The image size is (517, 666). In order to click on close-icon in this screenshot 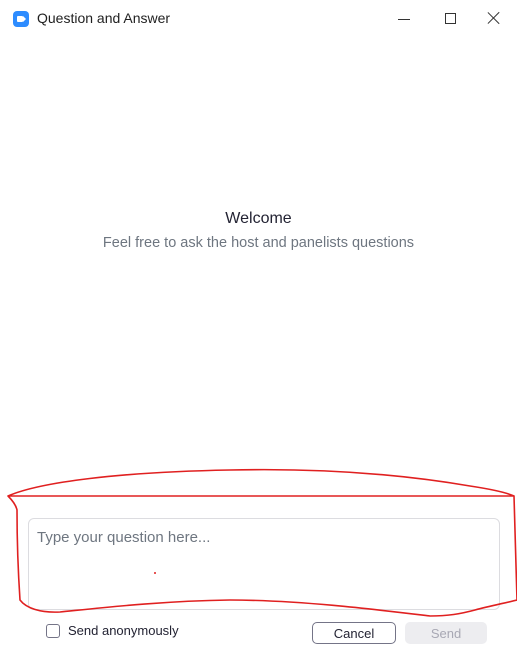, I will do `click(494, 18)`.